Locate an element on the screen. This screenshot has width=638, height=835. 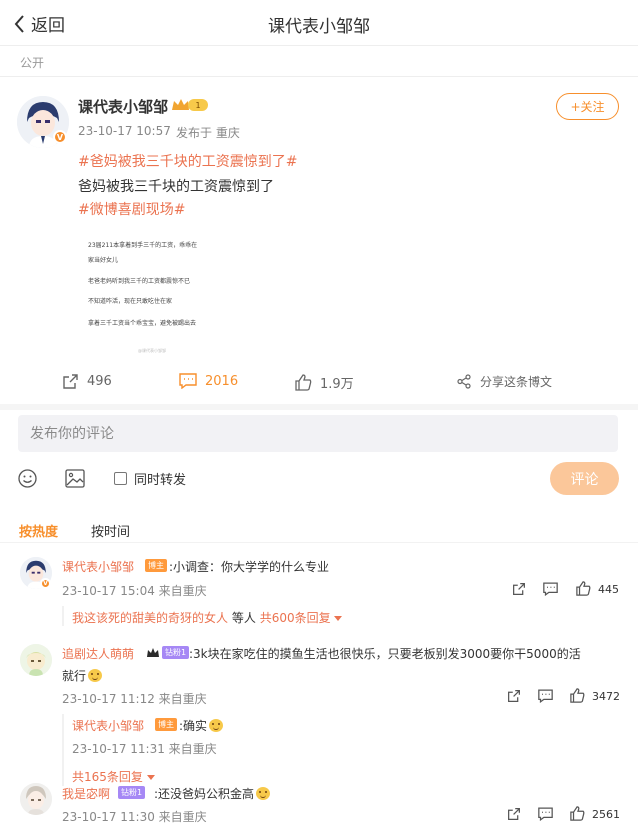
post-location: 发布于 重庆 is located at coordinates (208, 133).